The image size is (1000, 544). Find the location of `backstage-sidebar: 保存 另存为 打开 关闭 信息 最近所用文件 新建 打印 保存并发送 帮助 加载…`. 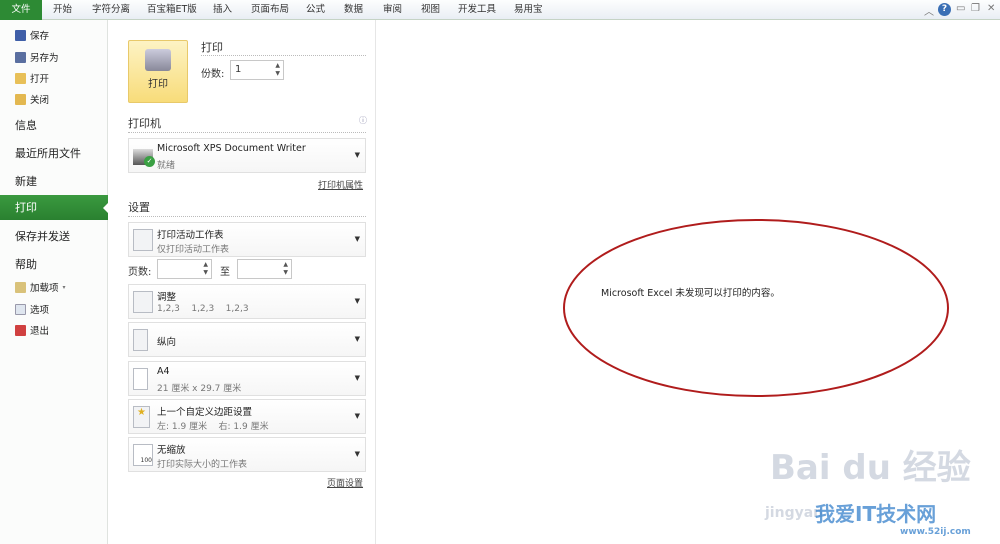

backstage-sidebar: 保存 另存为 打开 关闭 信息 最近所用文件 新建 打印 保存并发送 帮助 加载… is located at coordinates (54, 282).